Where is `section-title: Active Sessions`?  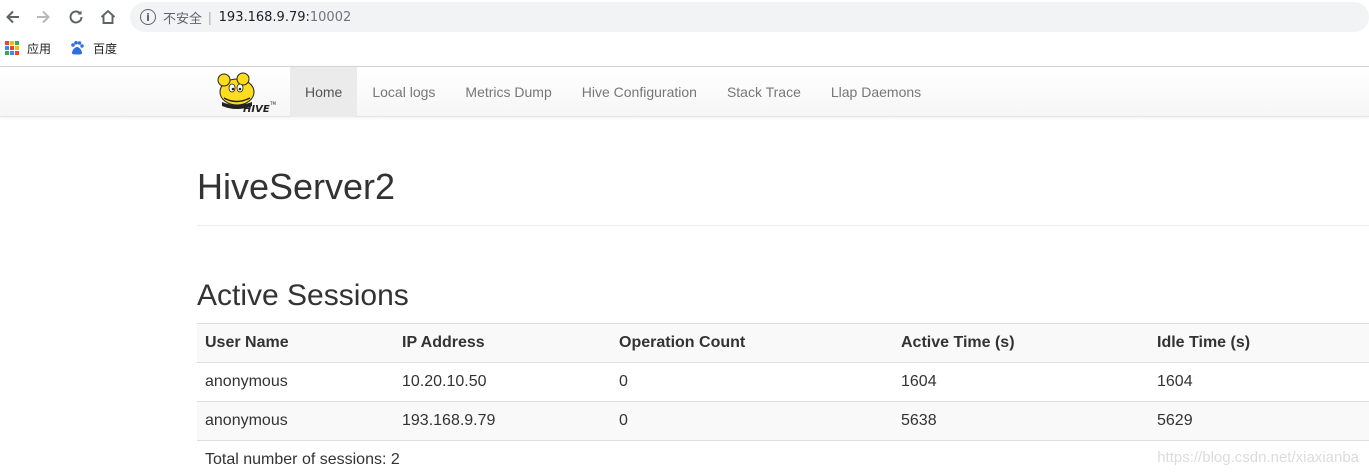
section-title: Active Sessions is located at coordinates (303, 295).